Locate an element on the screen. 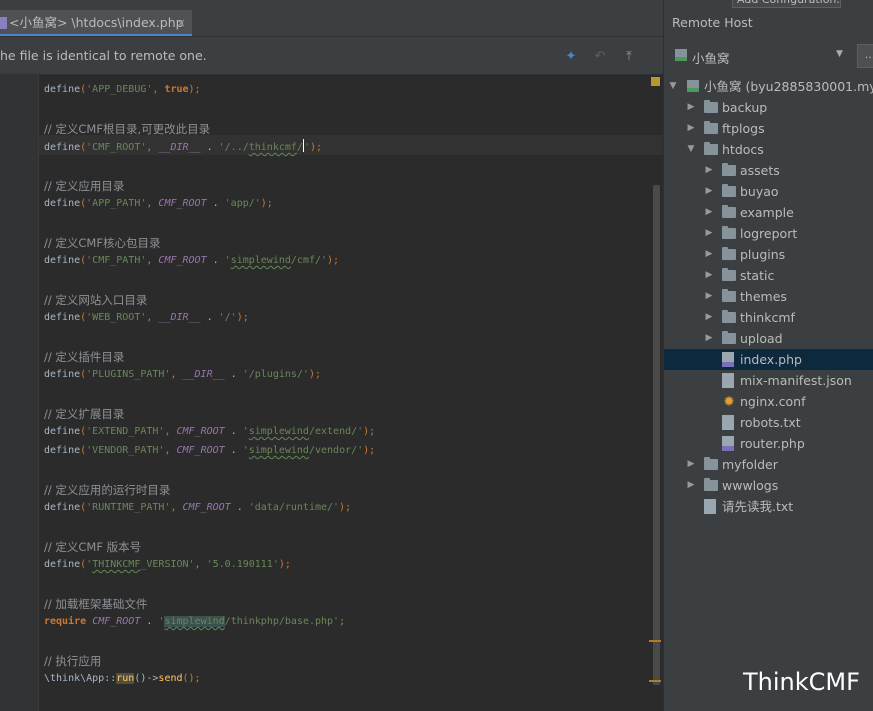  text-file-icon is located at coordinates (710, 506).